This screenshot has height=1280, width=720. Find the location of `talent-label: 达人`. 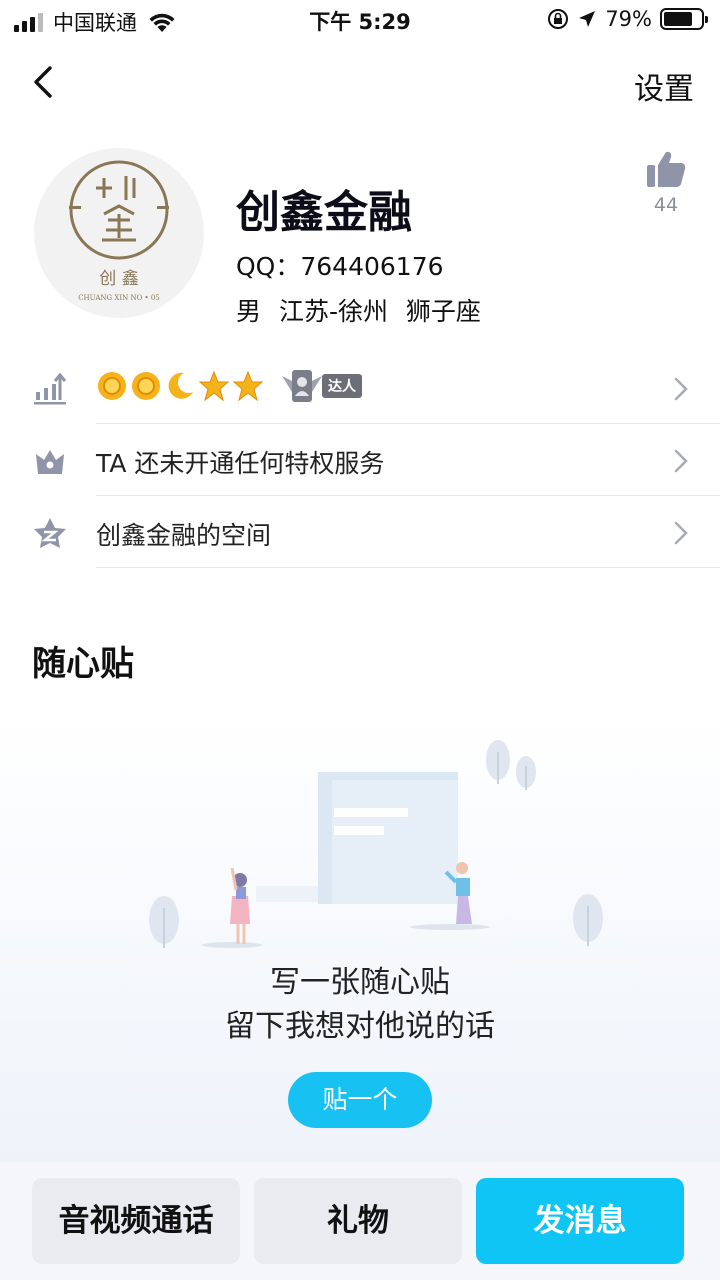

talent-label: 达人 is located at coordinates (342, 386).